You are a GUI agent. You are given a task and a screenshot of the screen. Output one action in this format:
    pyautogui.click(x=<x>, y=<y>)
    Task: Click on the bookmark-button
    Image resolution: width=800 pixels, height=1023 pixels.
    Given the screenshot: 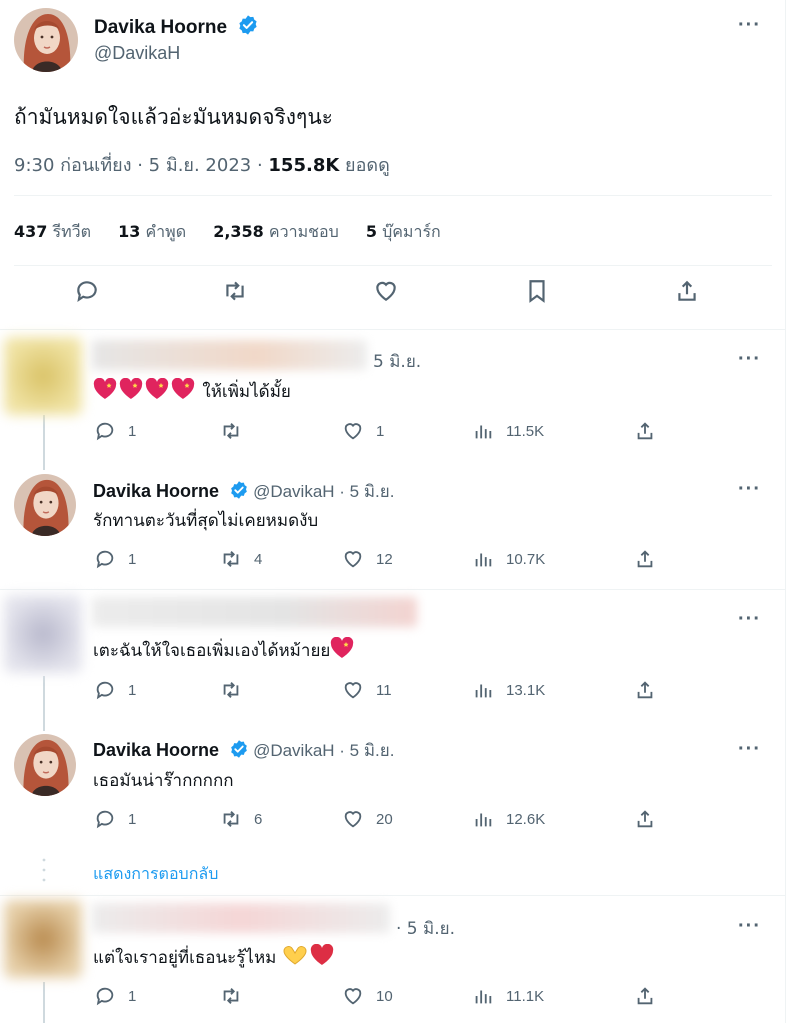 What is the action you would take?
    pyautogui.click(x=541, y=295)
    